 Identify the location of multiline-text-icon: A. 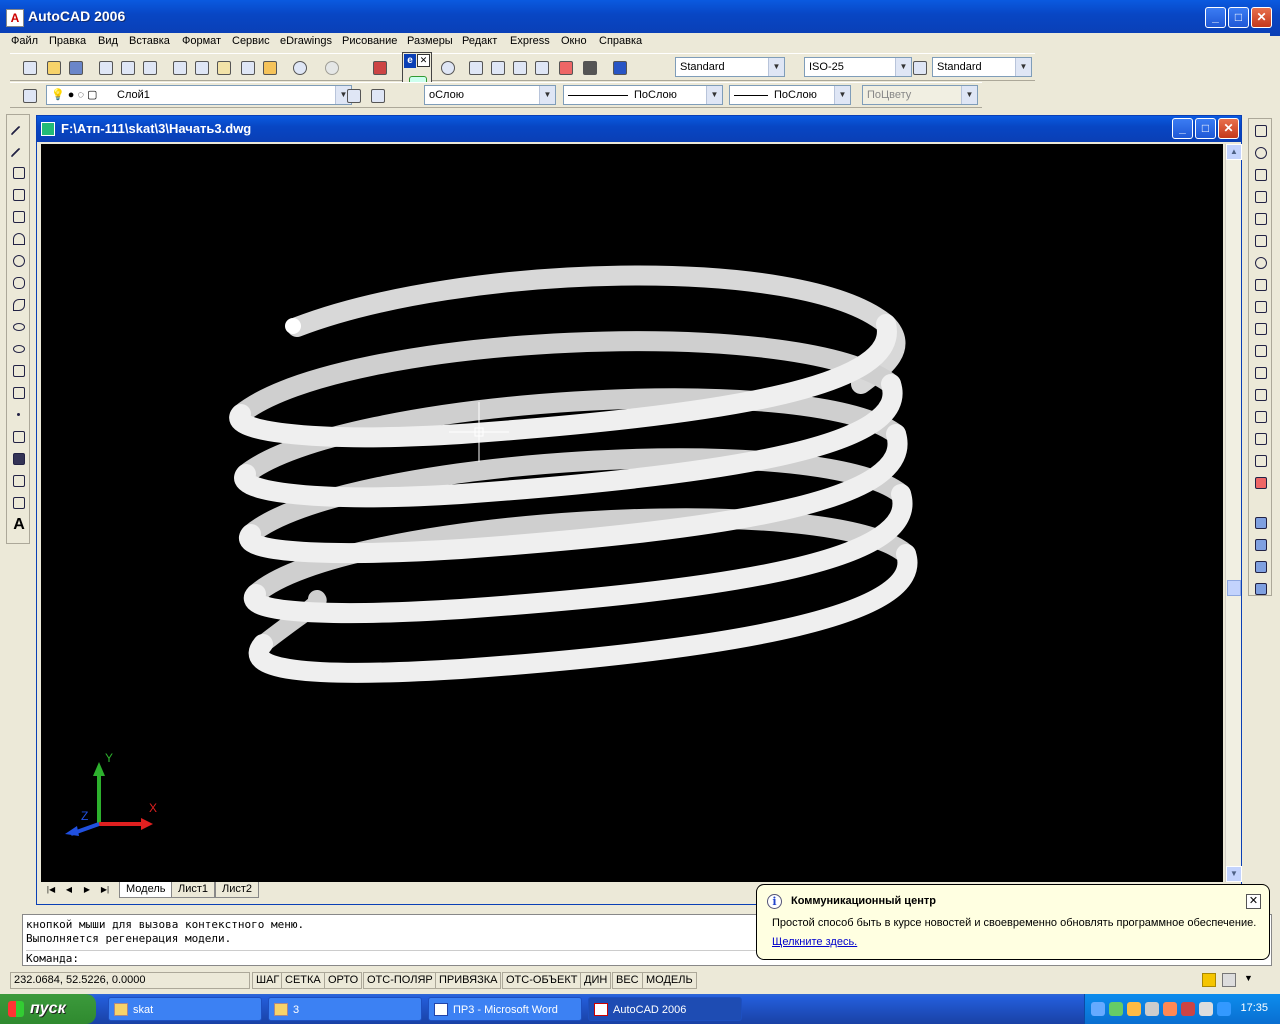
(19, 525).